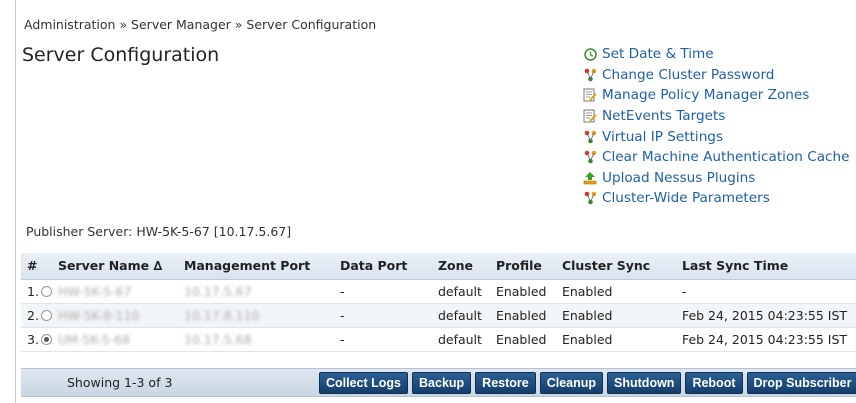  What do you see at coordinates (726, 157) in the screenshot?
I see `link-label: Clear Machine Authentication Cache` at bounding box center [726, 157].